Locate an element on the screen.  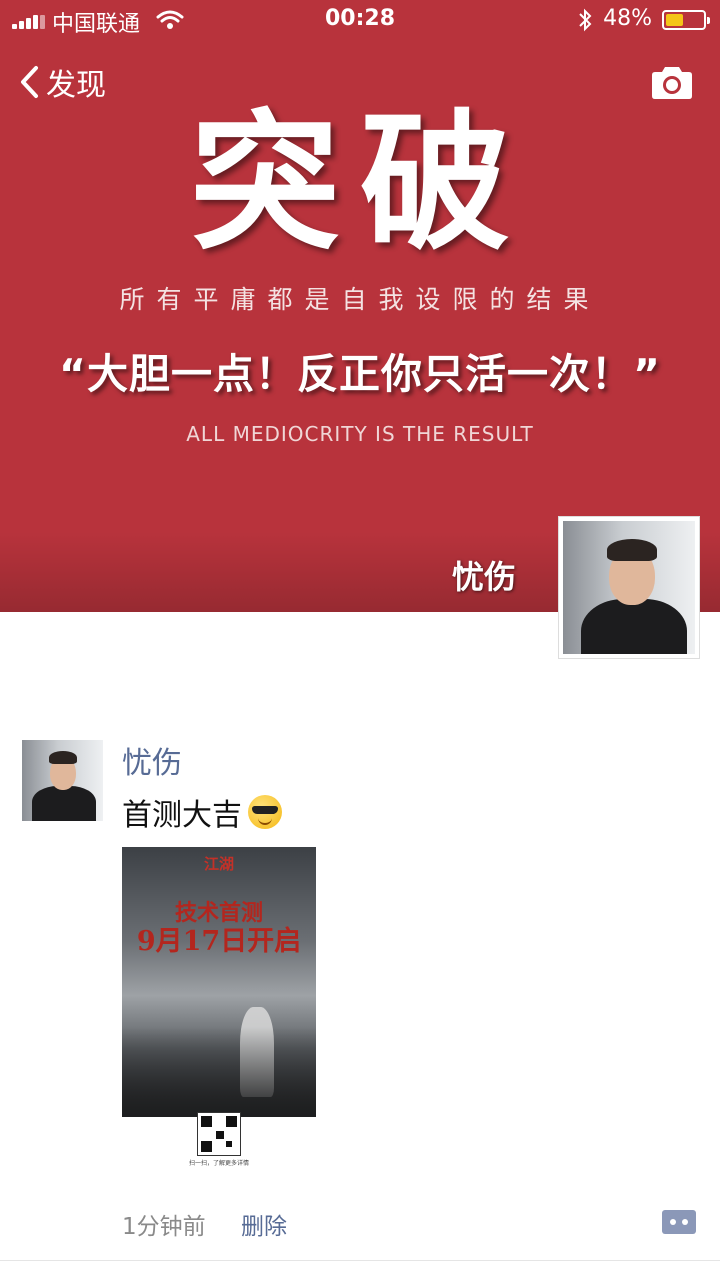
poster-date: 9月17日开启 is located at coordinates (219, 941).